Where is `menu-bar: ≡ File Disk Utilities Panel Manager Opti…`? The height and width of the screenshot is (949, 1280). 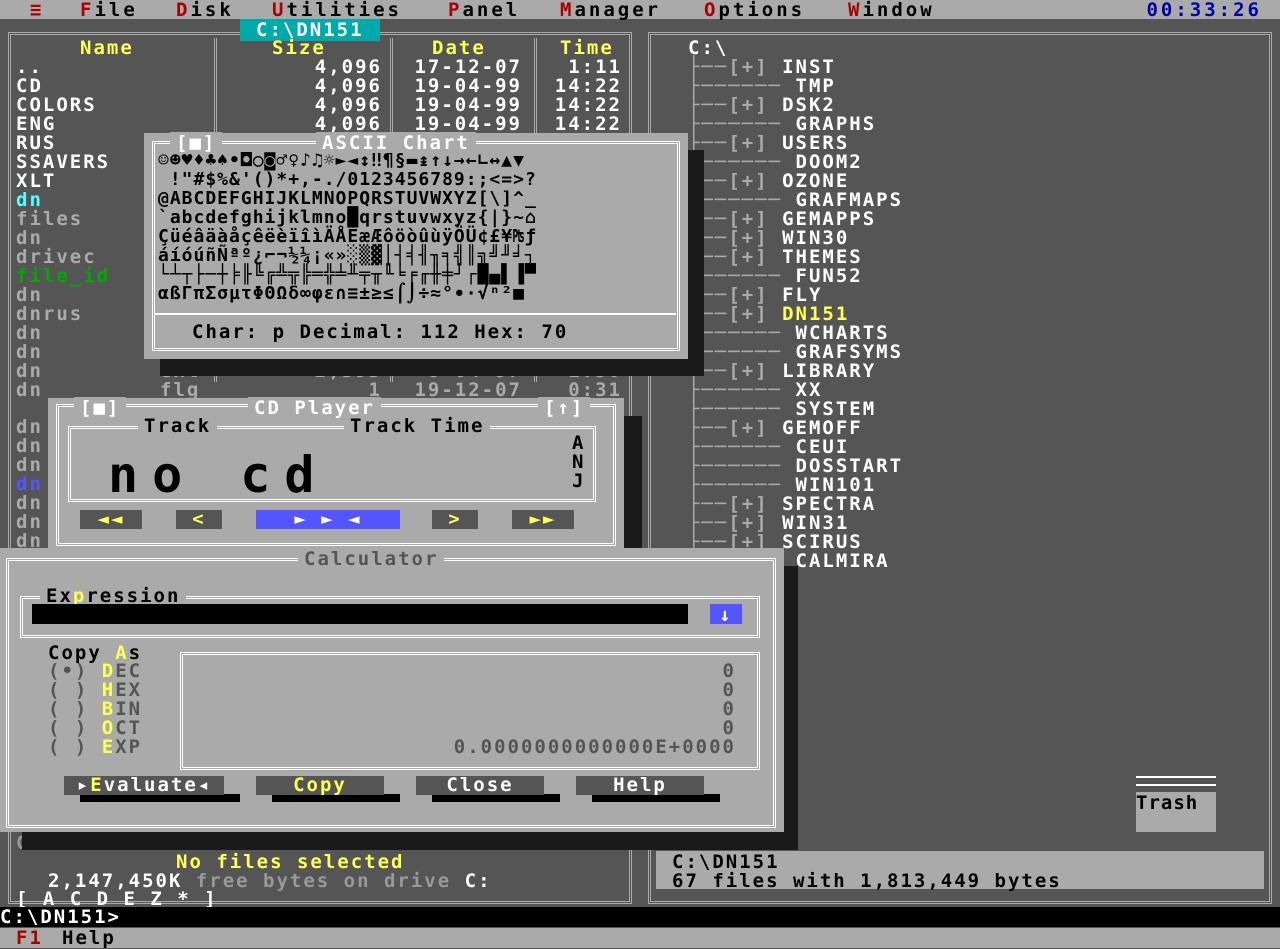
menu-bar: ≡ File Disk Utilities Panel Manager Opti… is located at coordinates (640, 10).